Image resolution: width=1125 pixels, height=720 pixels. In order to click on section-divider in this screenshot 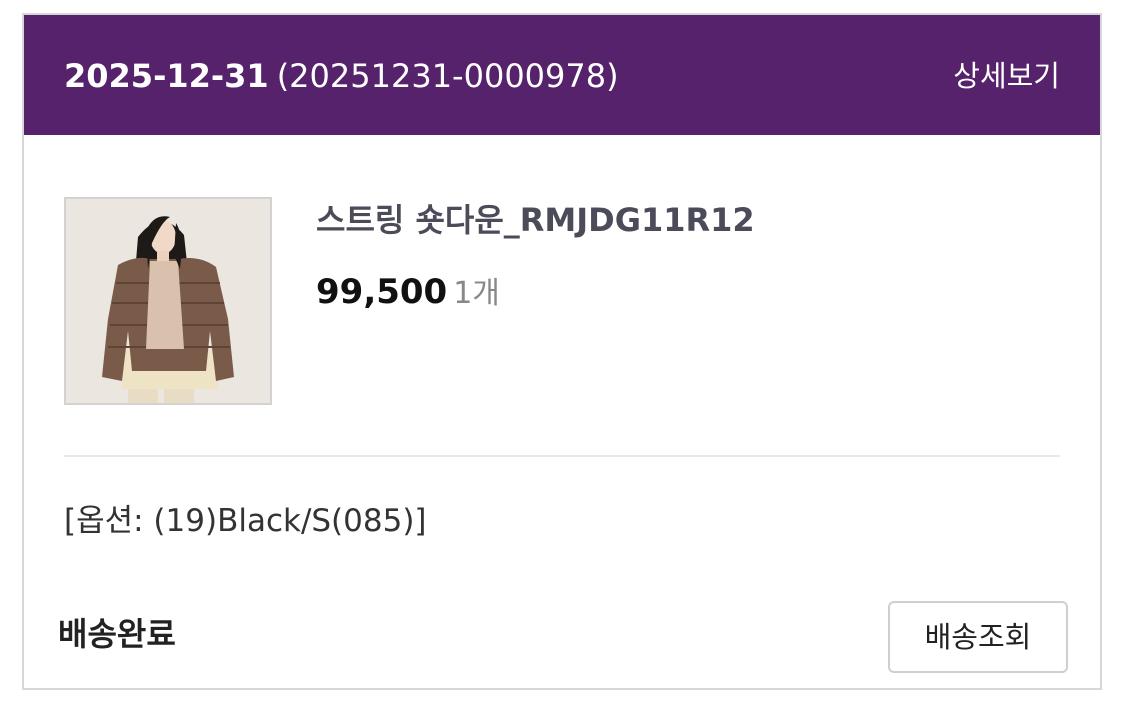, I will do `click(562, 456)`.